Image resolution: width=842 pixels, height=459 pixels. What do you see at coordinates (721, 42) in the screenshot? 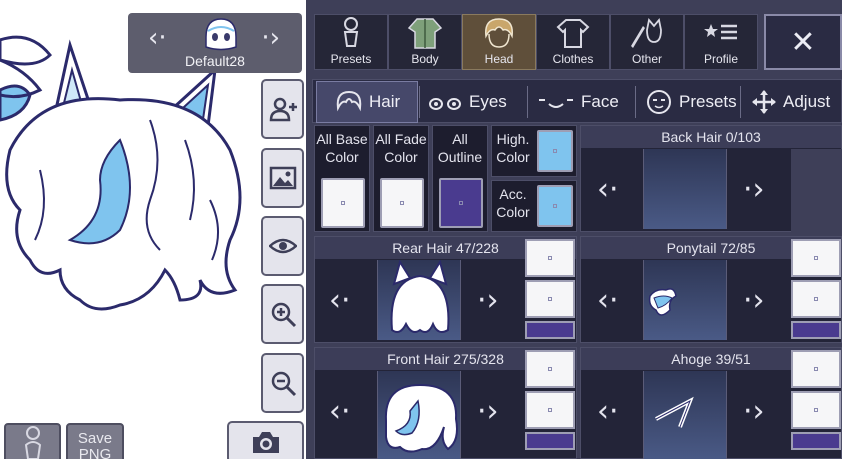
I see `tab-profile: Profile` at bounding box center [721, 42].